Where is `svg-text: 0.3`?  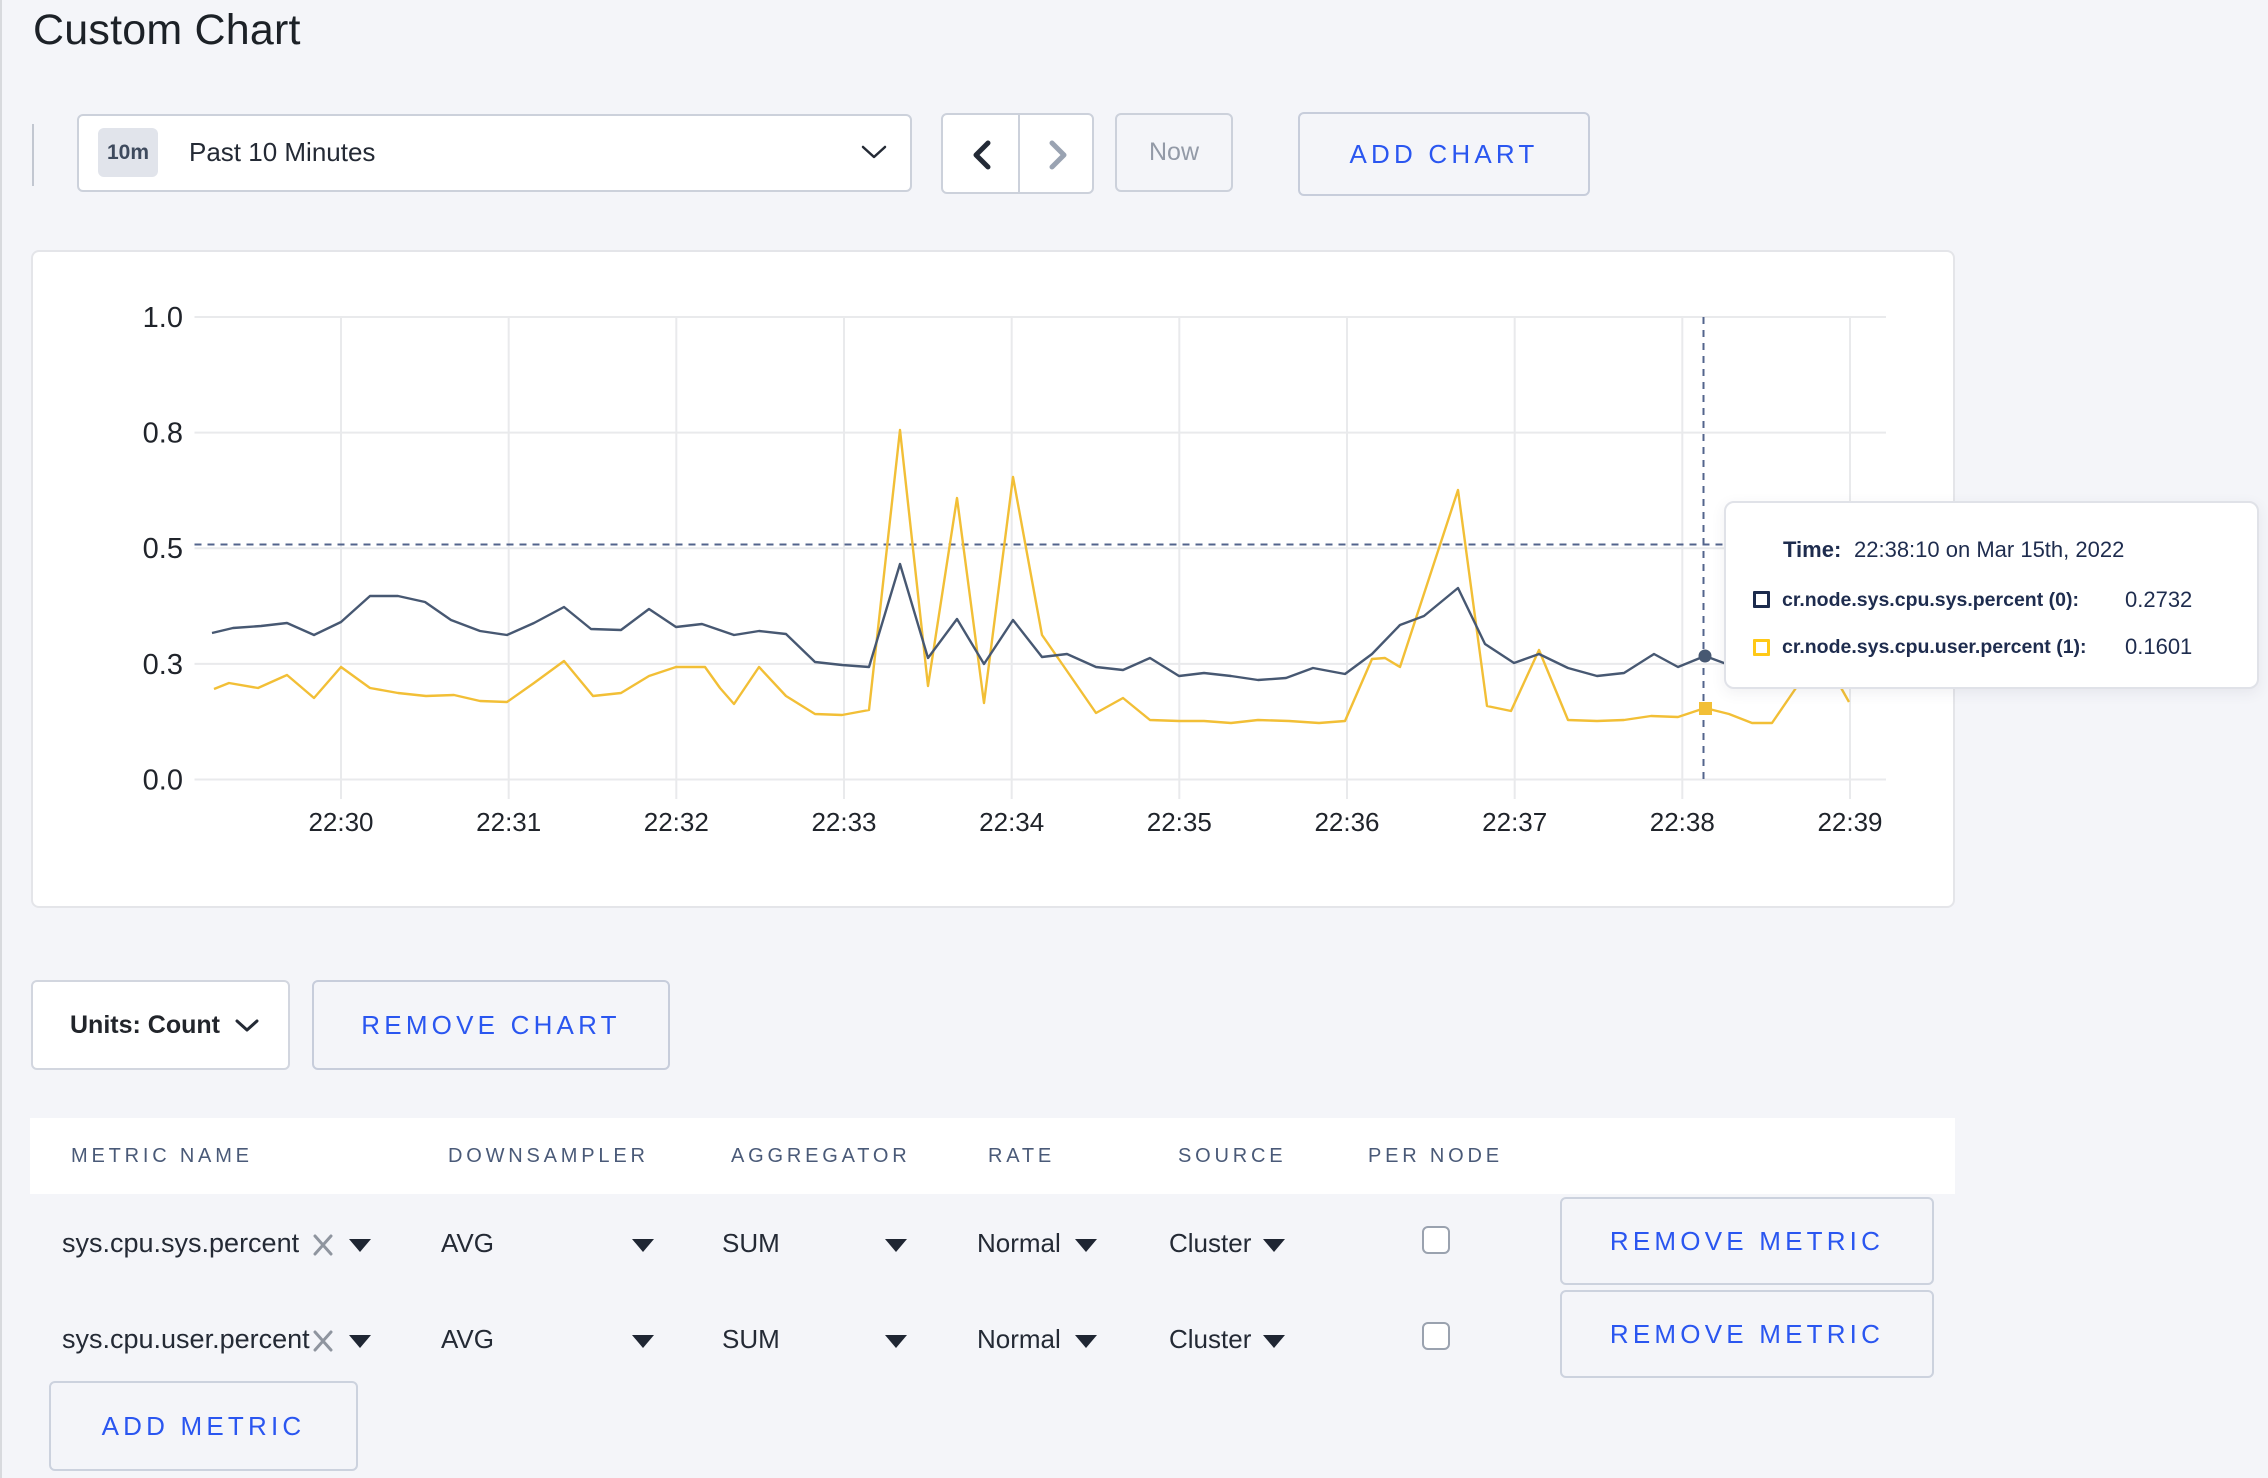
svg-text: 0.3 is located at coordinates (163, 665).